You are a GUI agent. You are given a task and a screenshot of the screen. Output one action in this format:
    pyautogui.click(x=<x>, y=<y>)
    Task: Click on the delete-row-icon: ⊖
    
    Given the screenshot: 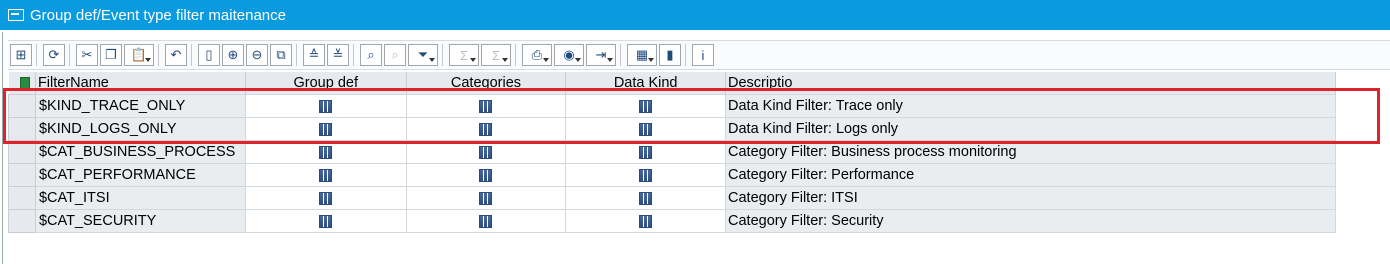 What is the action you would take?
    pyautogui.click(x=257, y=54)
    